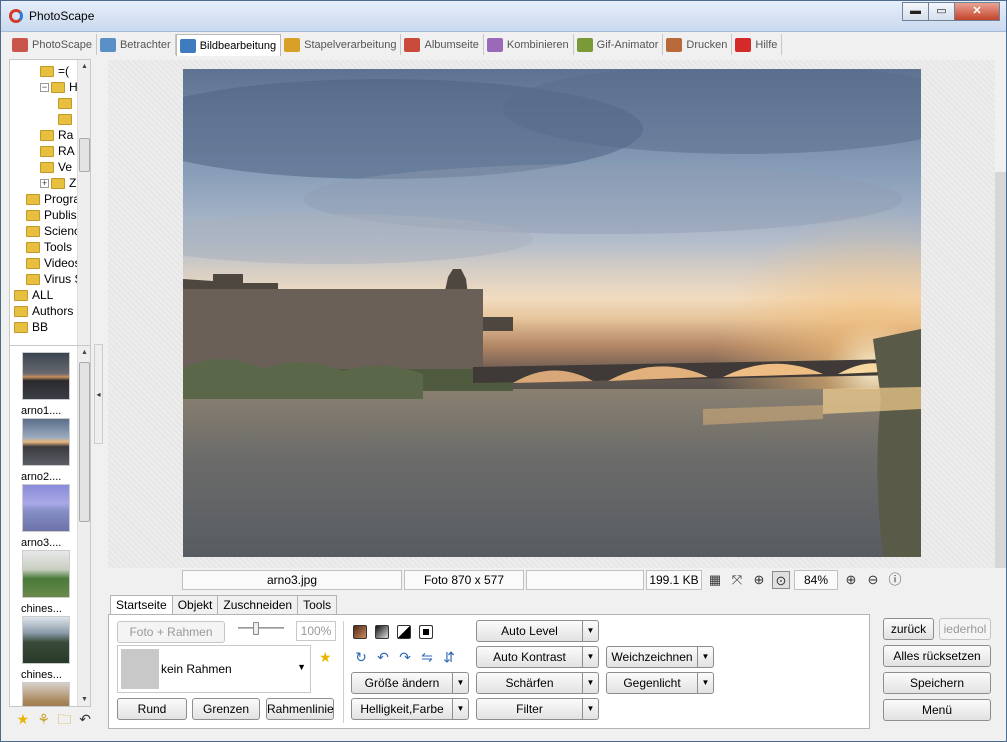  Describe the element at coordinates (84, 442) in the screenshot. I see `thumbnail-scroll-thumb` at that location.